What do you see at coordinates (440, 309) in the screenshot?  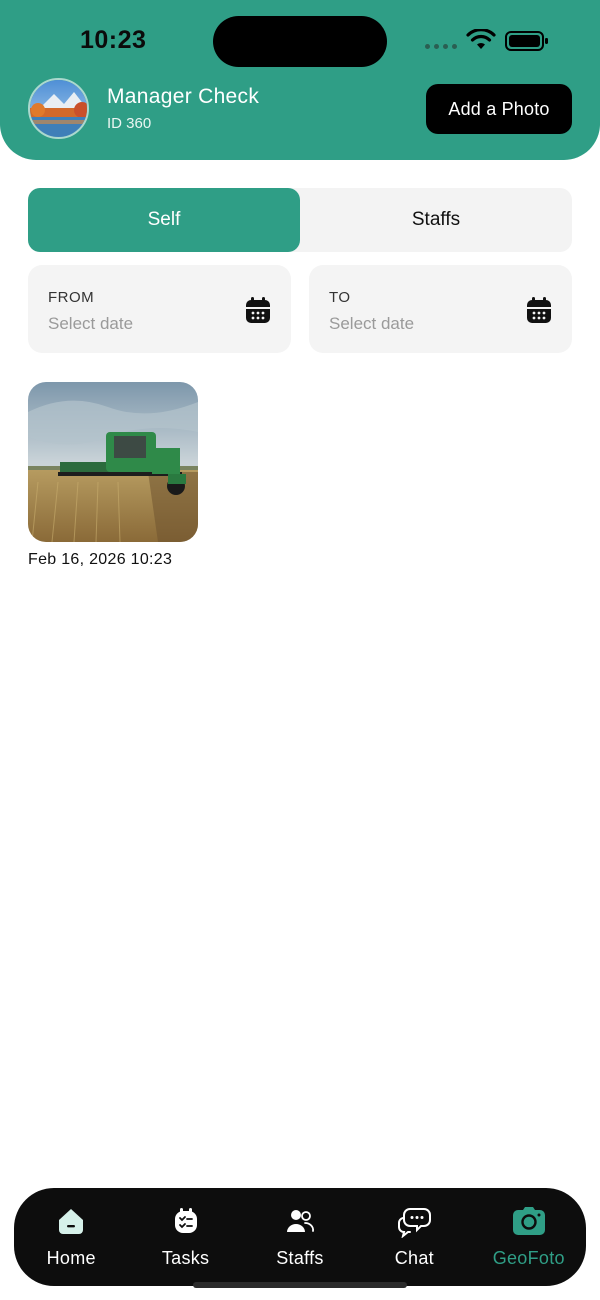 I see `to-date-field: TO Select date` at bounding box center [440, 309].